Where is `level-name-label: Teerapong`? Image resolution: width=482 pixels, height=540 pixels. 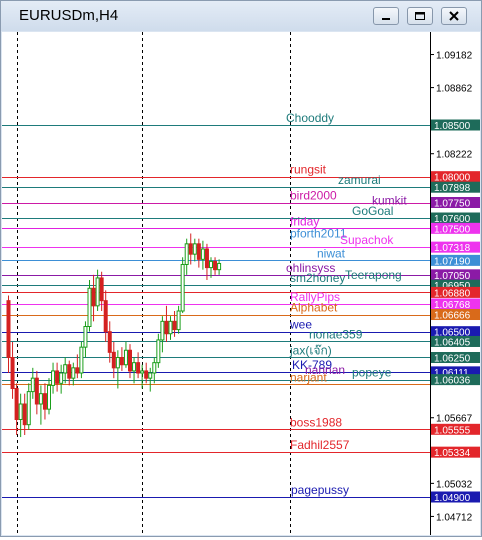
level-name-label: Teerapong is located at coordinates (373, 275).